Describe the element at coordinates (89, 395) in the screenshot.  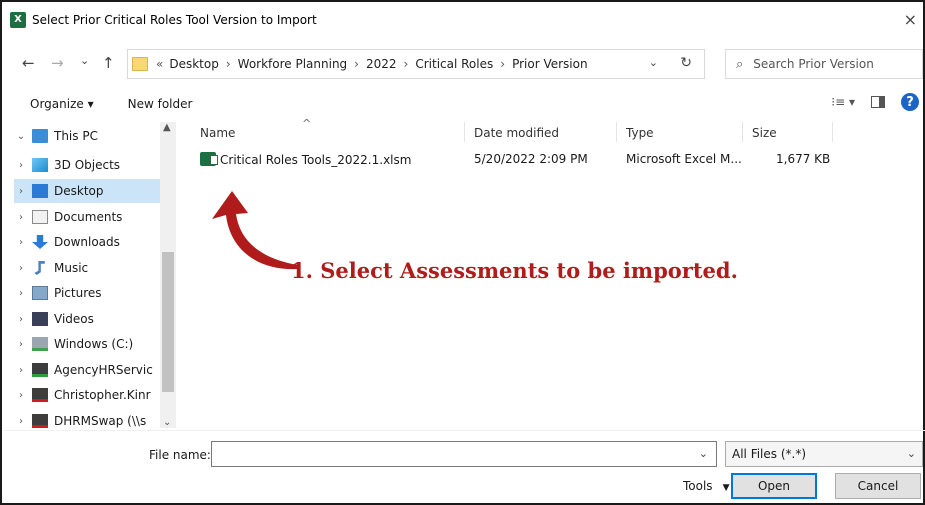
I see `sidebar-item-christopher-kinr: › Christopher.Kinr` at that location.